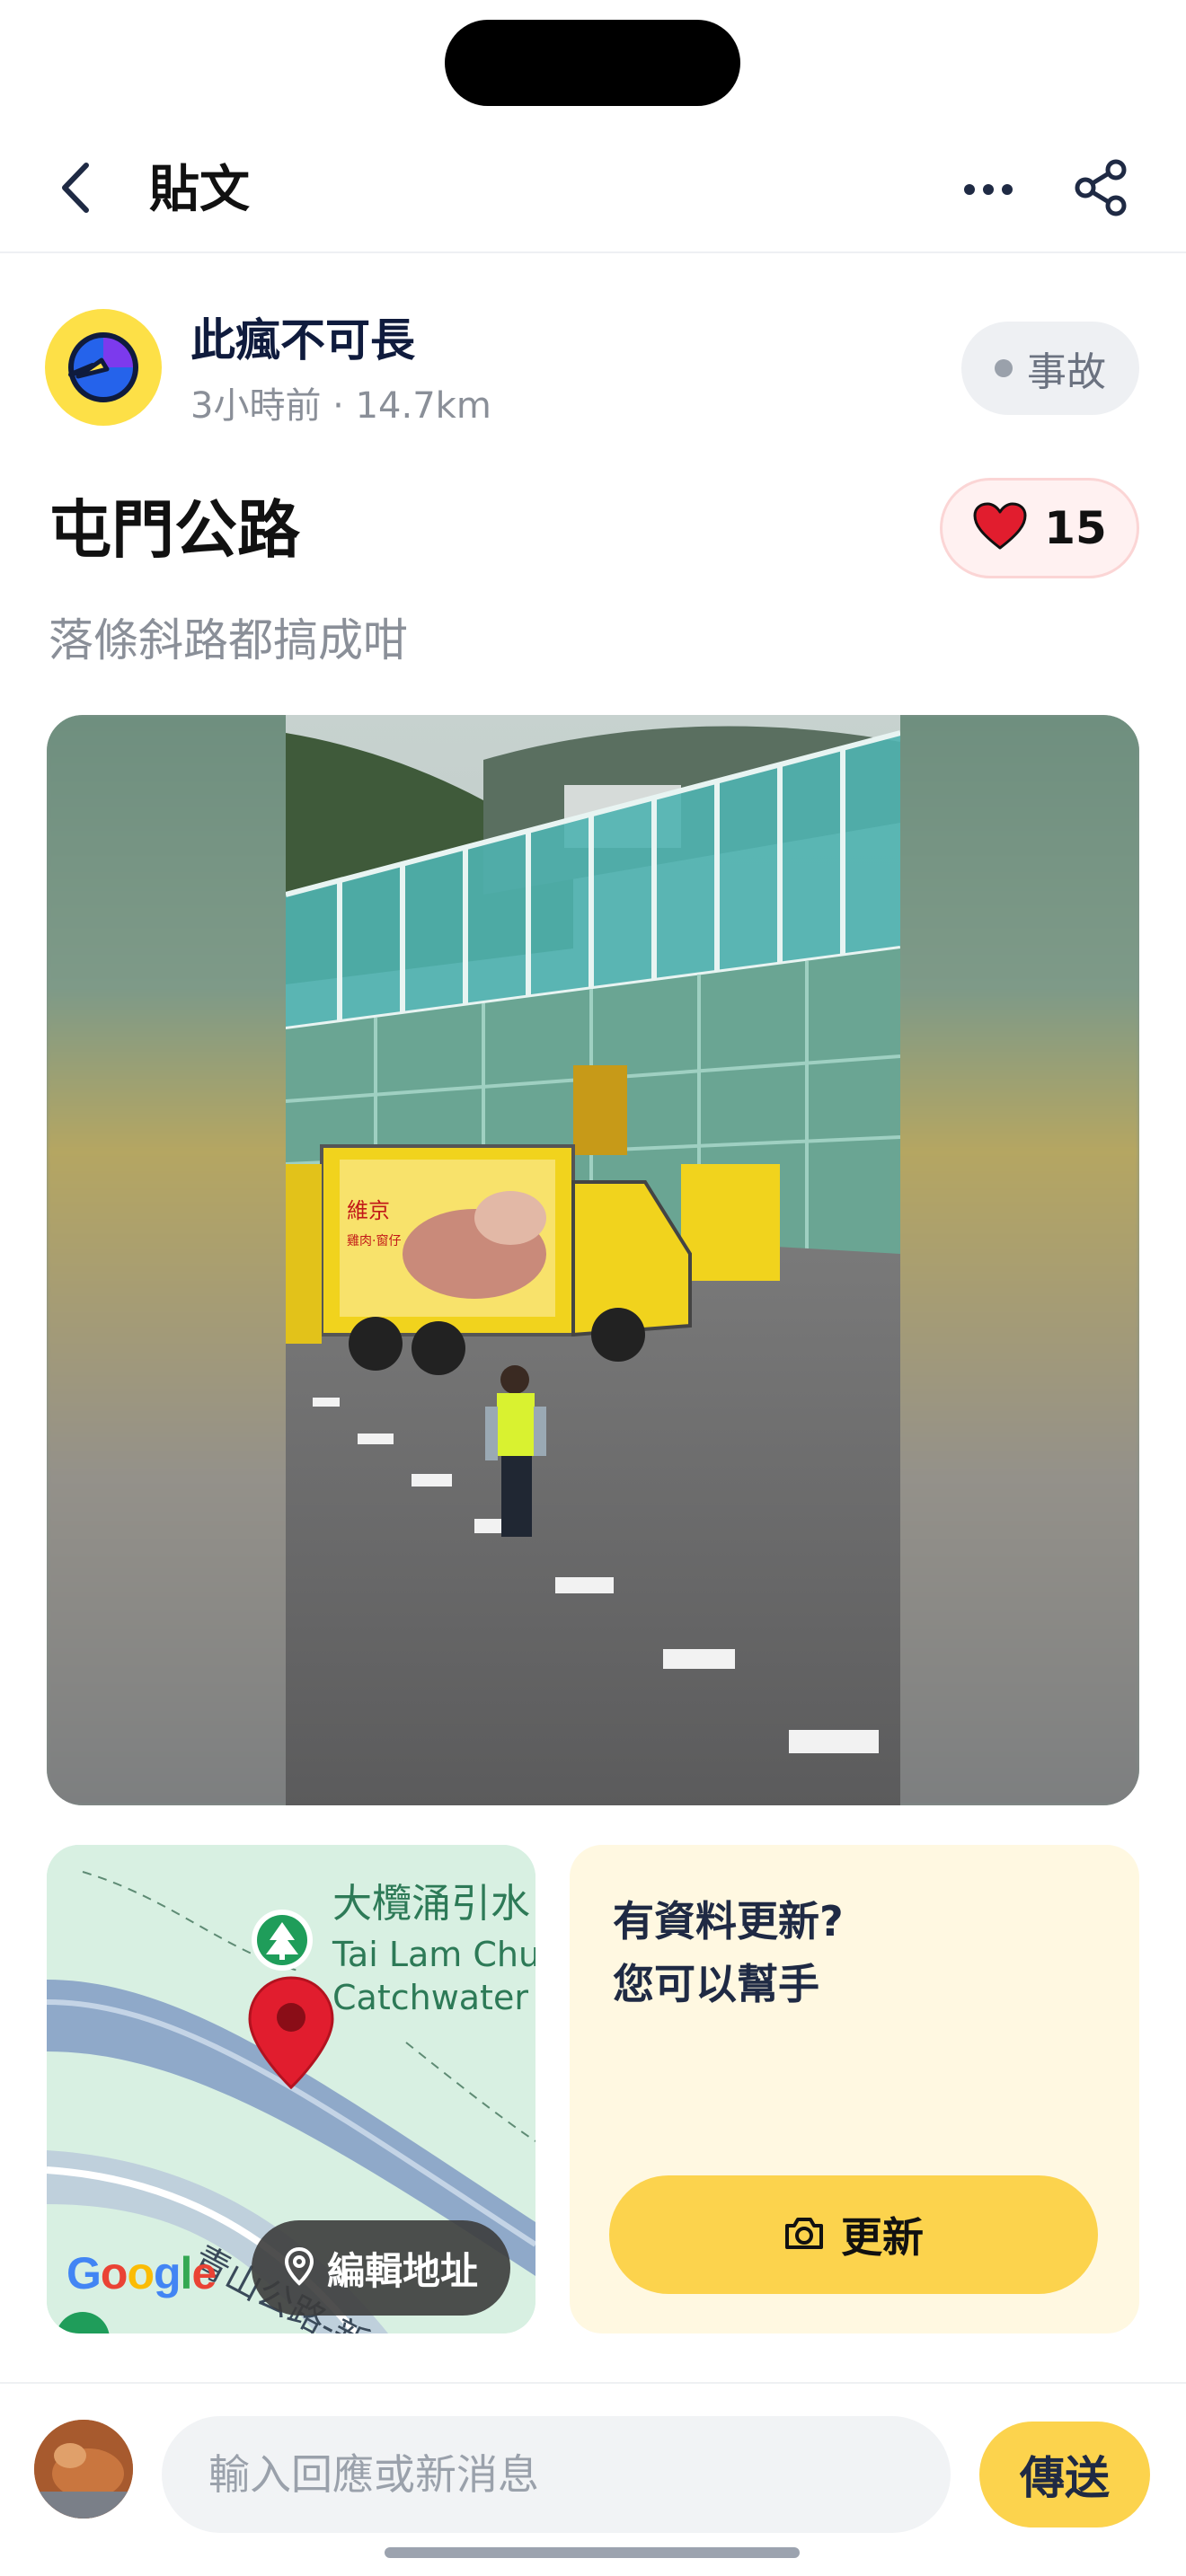 Image resolution: width=1186 pixels, height=2576 pixels. I want to click on edit-address-button: 編輯地址, so click(381, 2268).